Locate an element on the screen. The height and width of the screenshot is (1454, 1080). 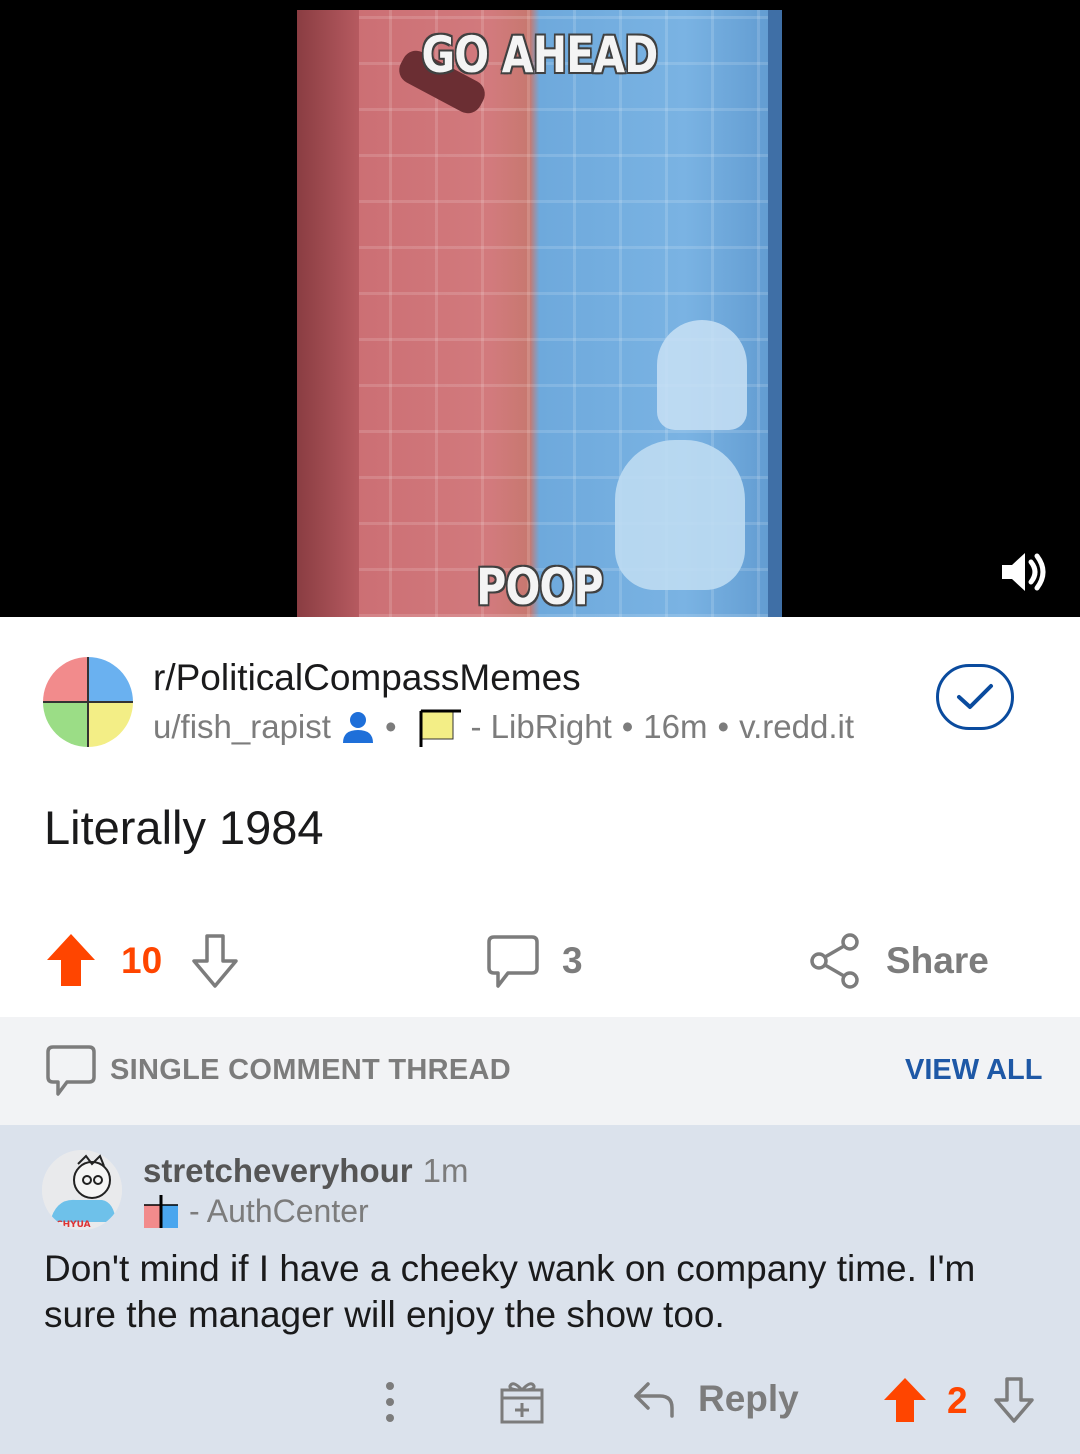
post-domain: v.redd.it is located at coordinates (796, 727).